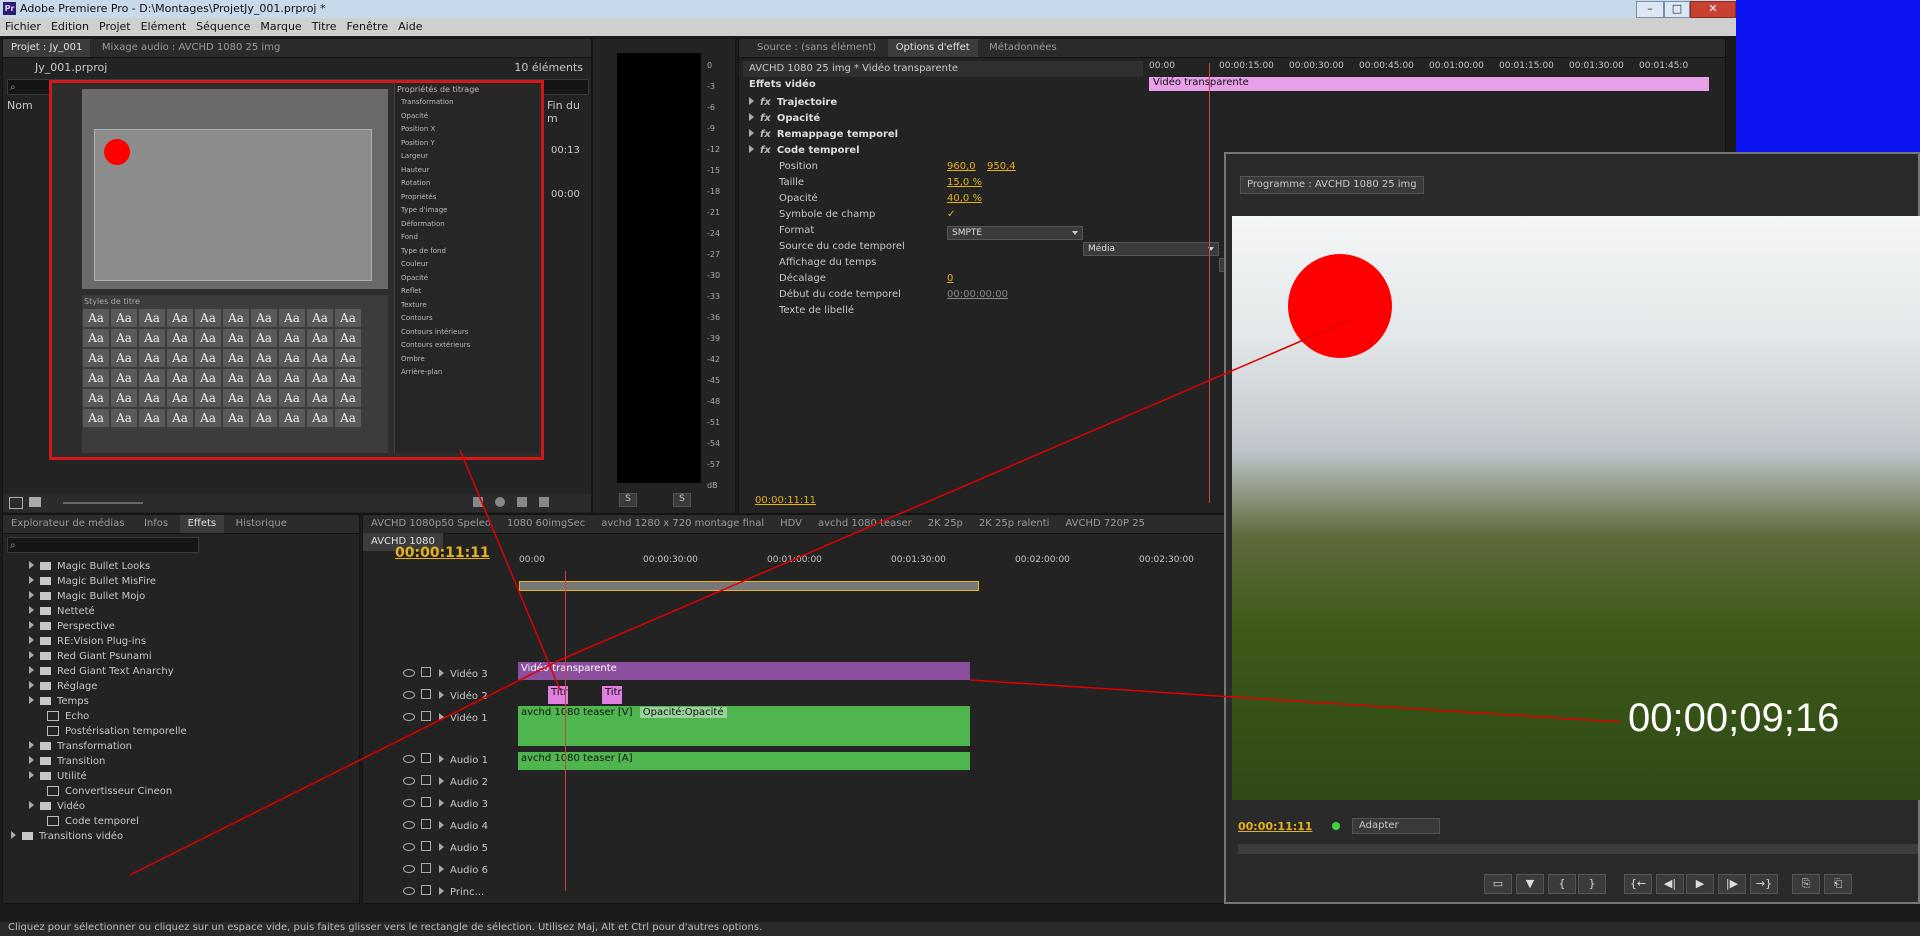 The image size is (1920, 936). Describe the element at coordinates (510, 570) in the screenshot. I see `arrow-from-title` at that location.